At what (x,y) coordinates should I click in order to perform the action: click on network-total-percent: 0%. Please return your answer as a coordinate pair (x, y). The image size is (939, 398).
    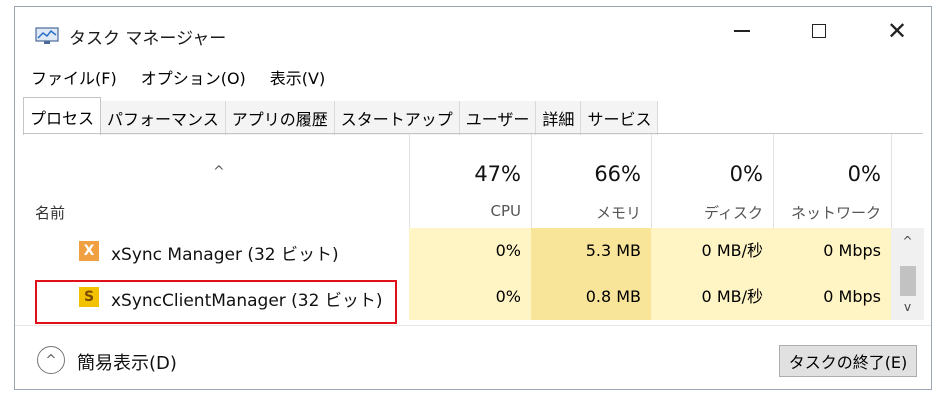
    Looking at the image, I should click on (864, 174).